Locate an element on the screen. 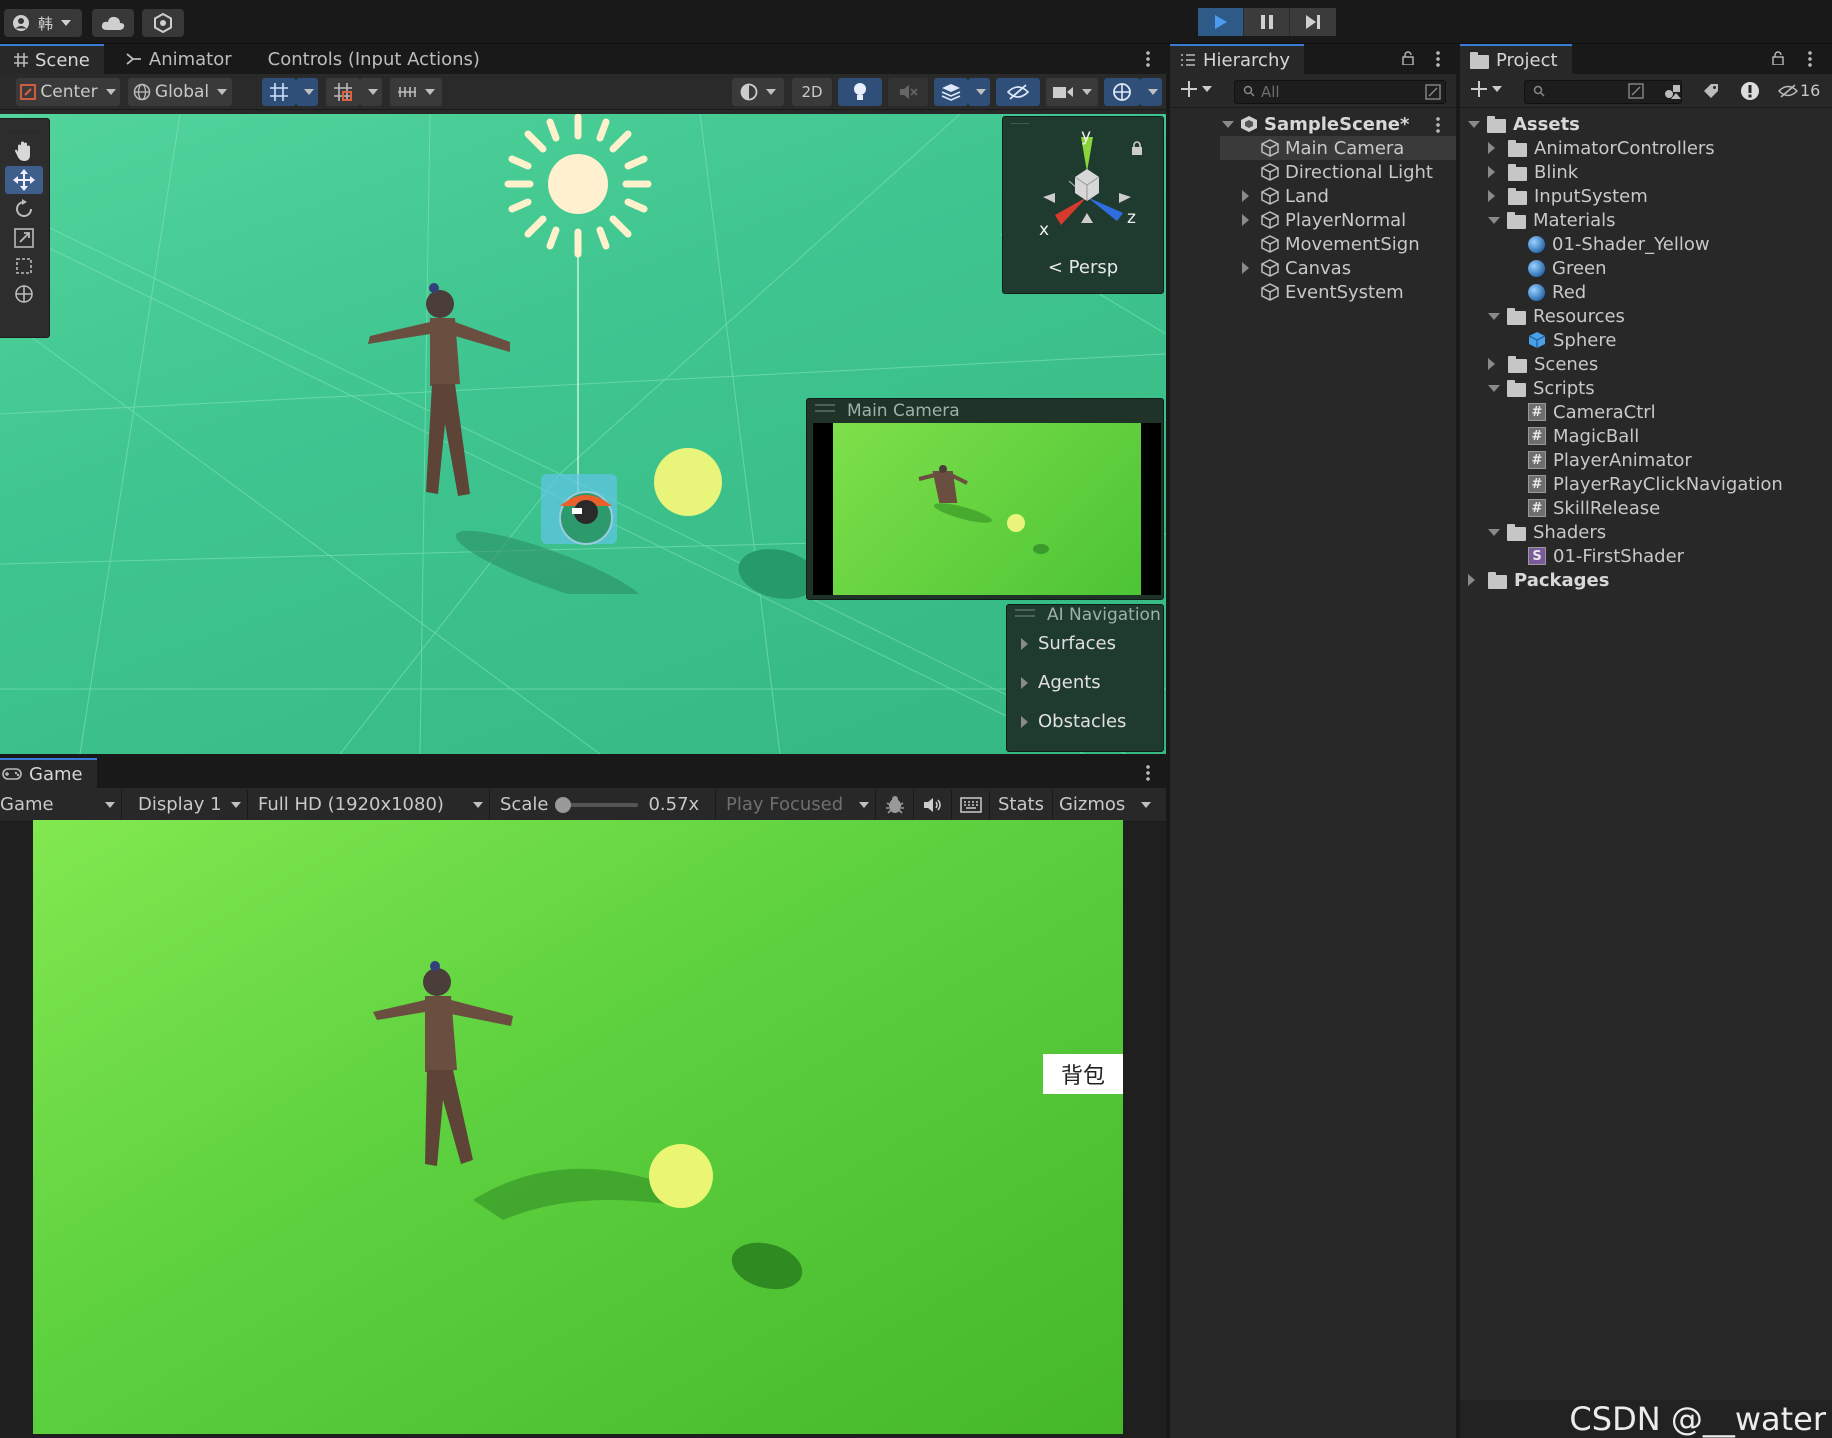 This screenshot has width=1832, height=1438. project-add-button is located at coordinates (1486, 89).